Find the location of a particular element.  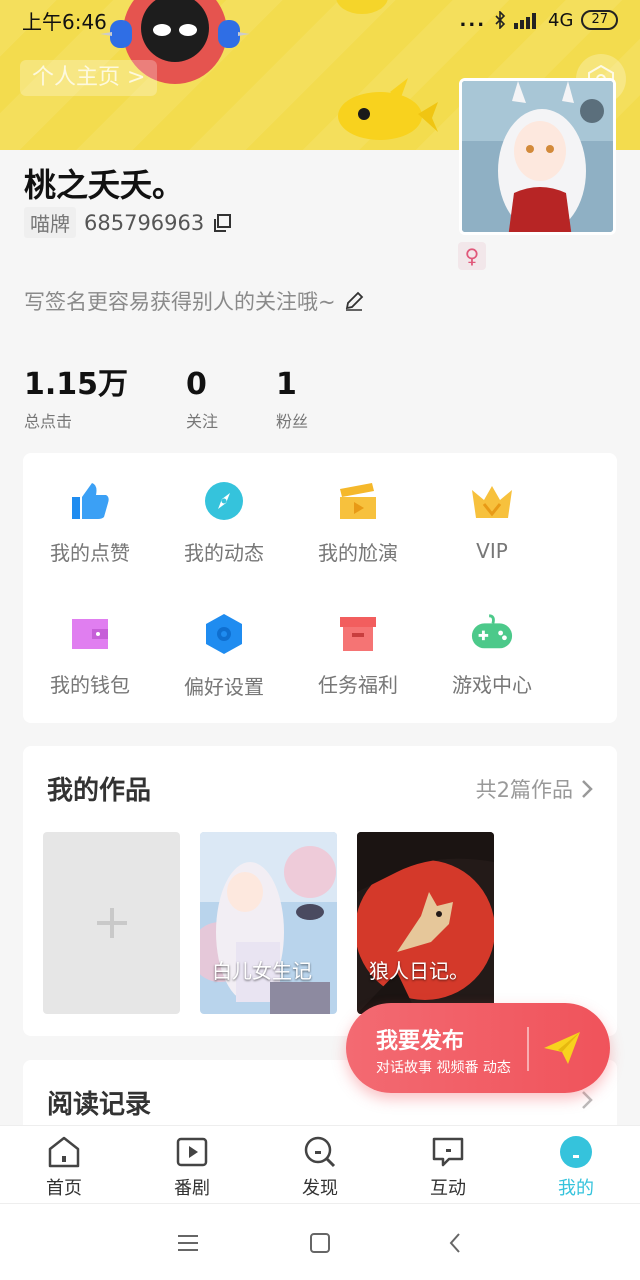

works-title: 我的作品 is located at coordinates (99, 791).